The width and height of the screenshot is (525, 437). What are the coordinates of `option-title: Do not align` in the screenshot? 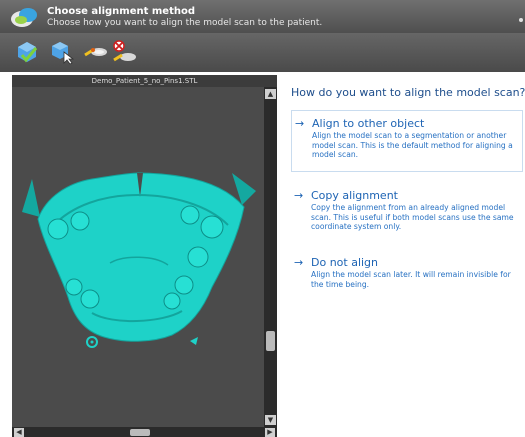 It's located at (344, 262).